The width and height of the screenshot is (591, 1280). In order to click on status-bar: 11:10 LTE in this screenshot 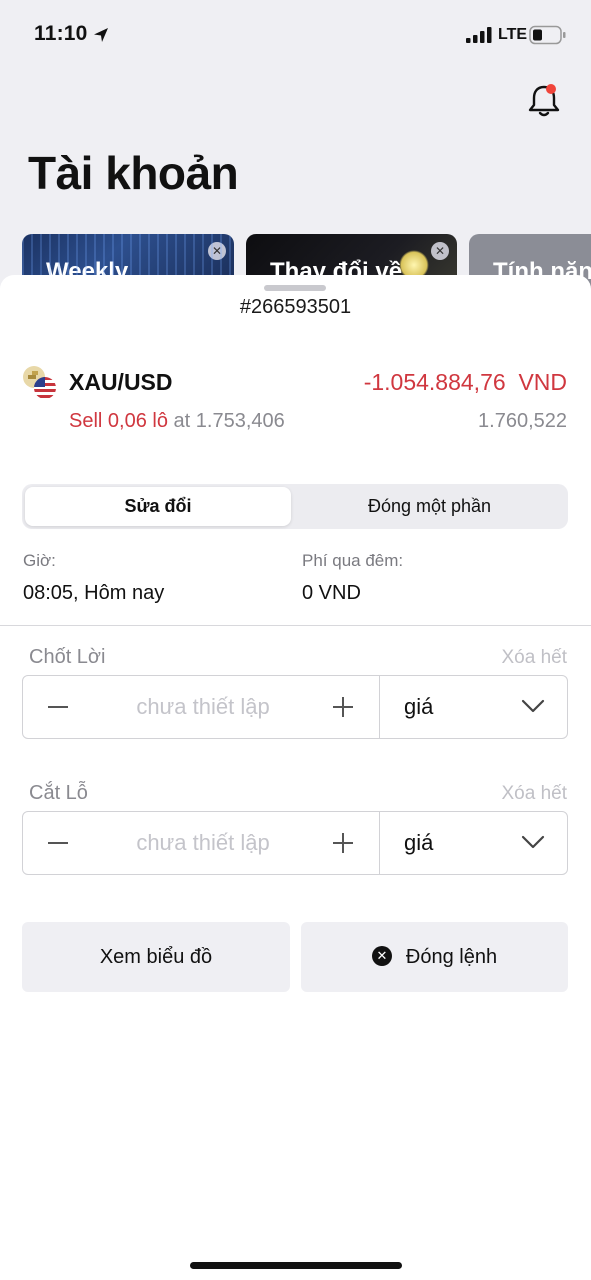, I will do `click(295, 35)`.